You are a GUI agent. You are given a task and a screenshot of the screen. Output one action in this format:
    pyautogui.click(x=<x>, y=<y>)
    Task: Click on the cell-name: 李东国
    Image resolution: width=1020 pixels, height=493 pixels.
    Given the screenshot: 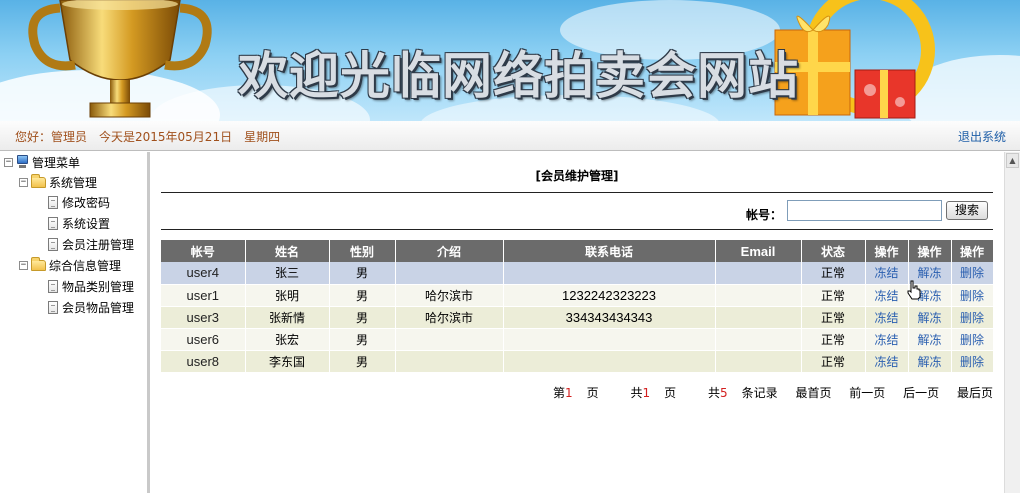 What is the action you would take?
    pyautogui.click(x=287, y=361)
    